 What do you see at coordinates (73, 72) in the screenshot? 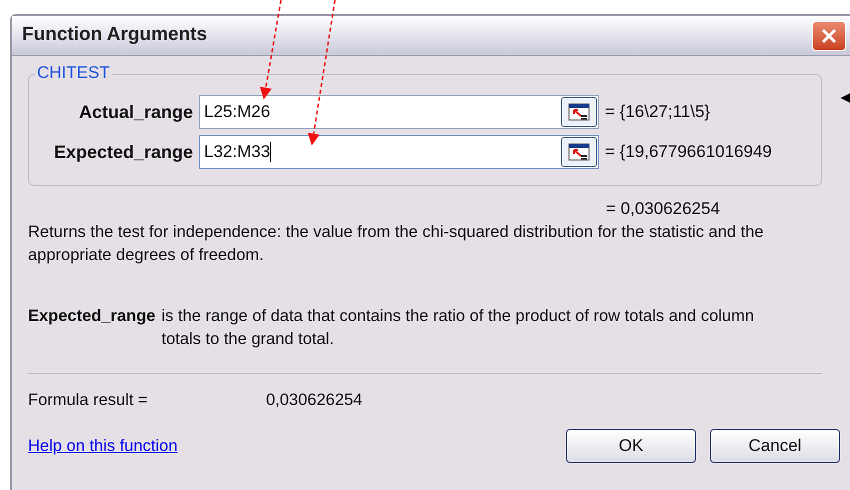
I see `function-name: CHITEST` at bounding box center [73, 72].